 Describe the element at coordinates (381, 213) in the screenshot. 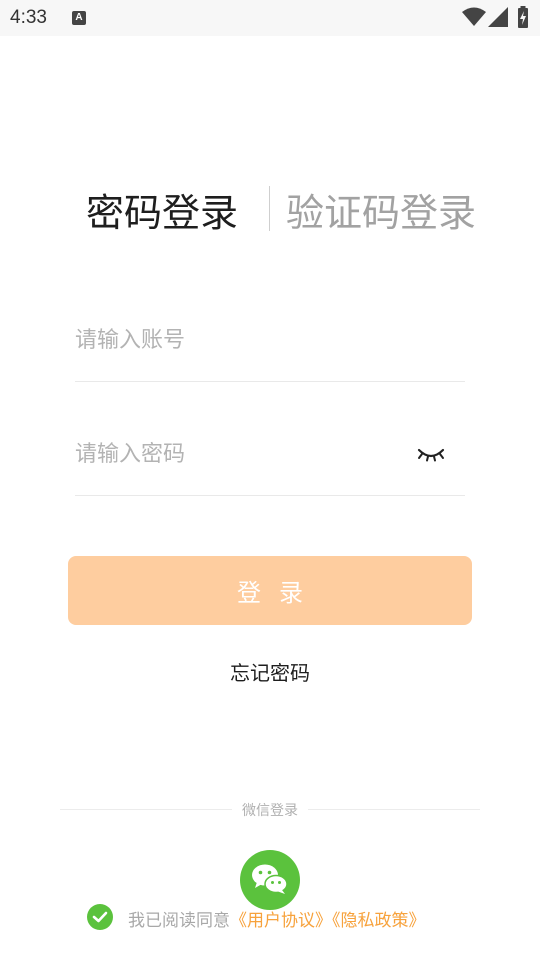

I see `tab-code-login: 验证码登录` at that location.